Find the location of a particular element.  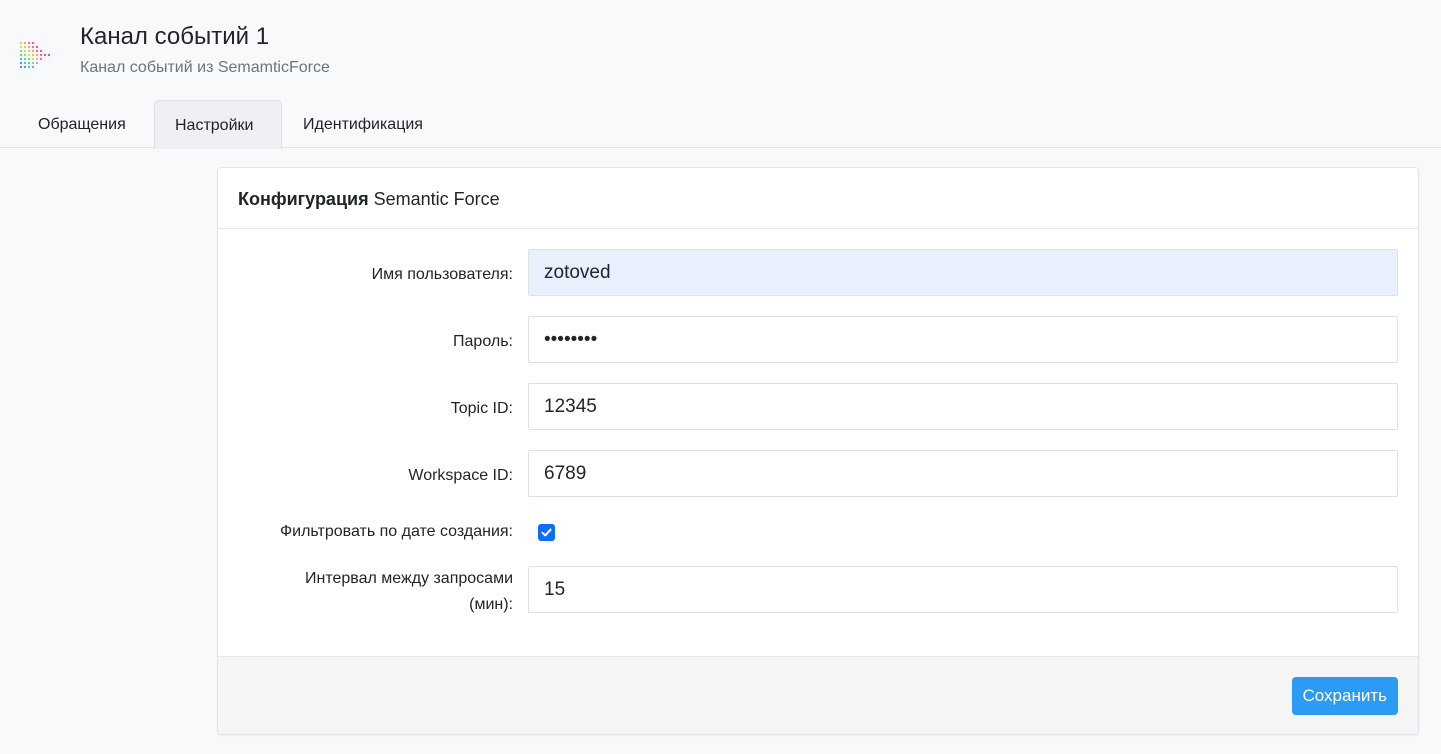

username-label: Имя пользователя: is located at coordinates (442, 274).